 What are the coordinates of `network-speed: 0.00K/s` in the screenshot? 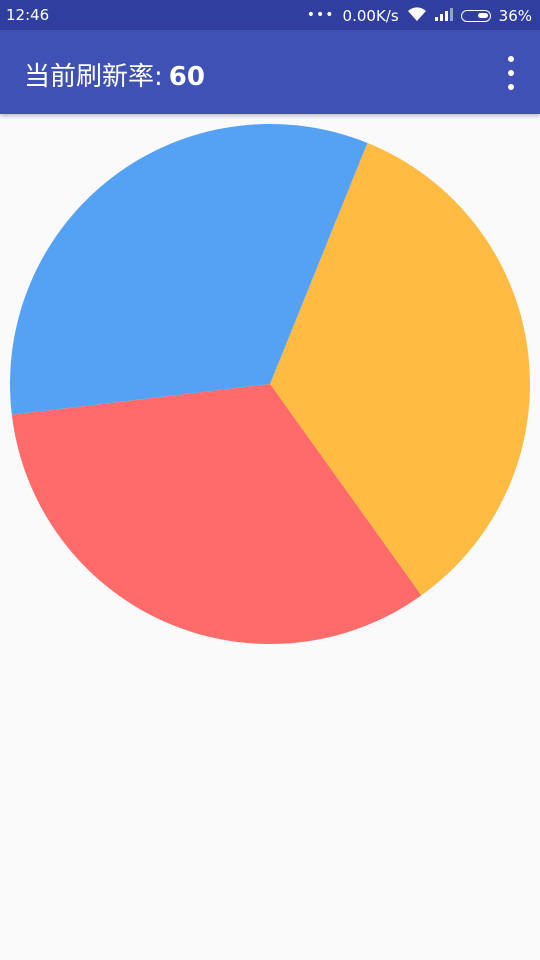 It's located at (370, 16).